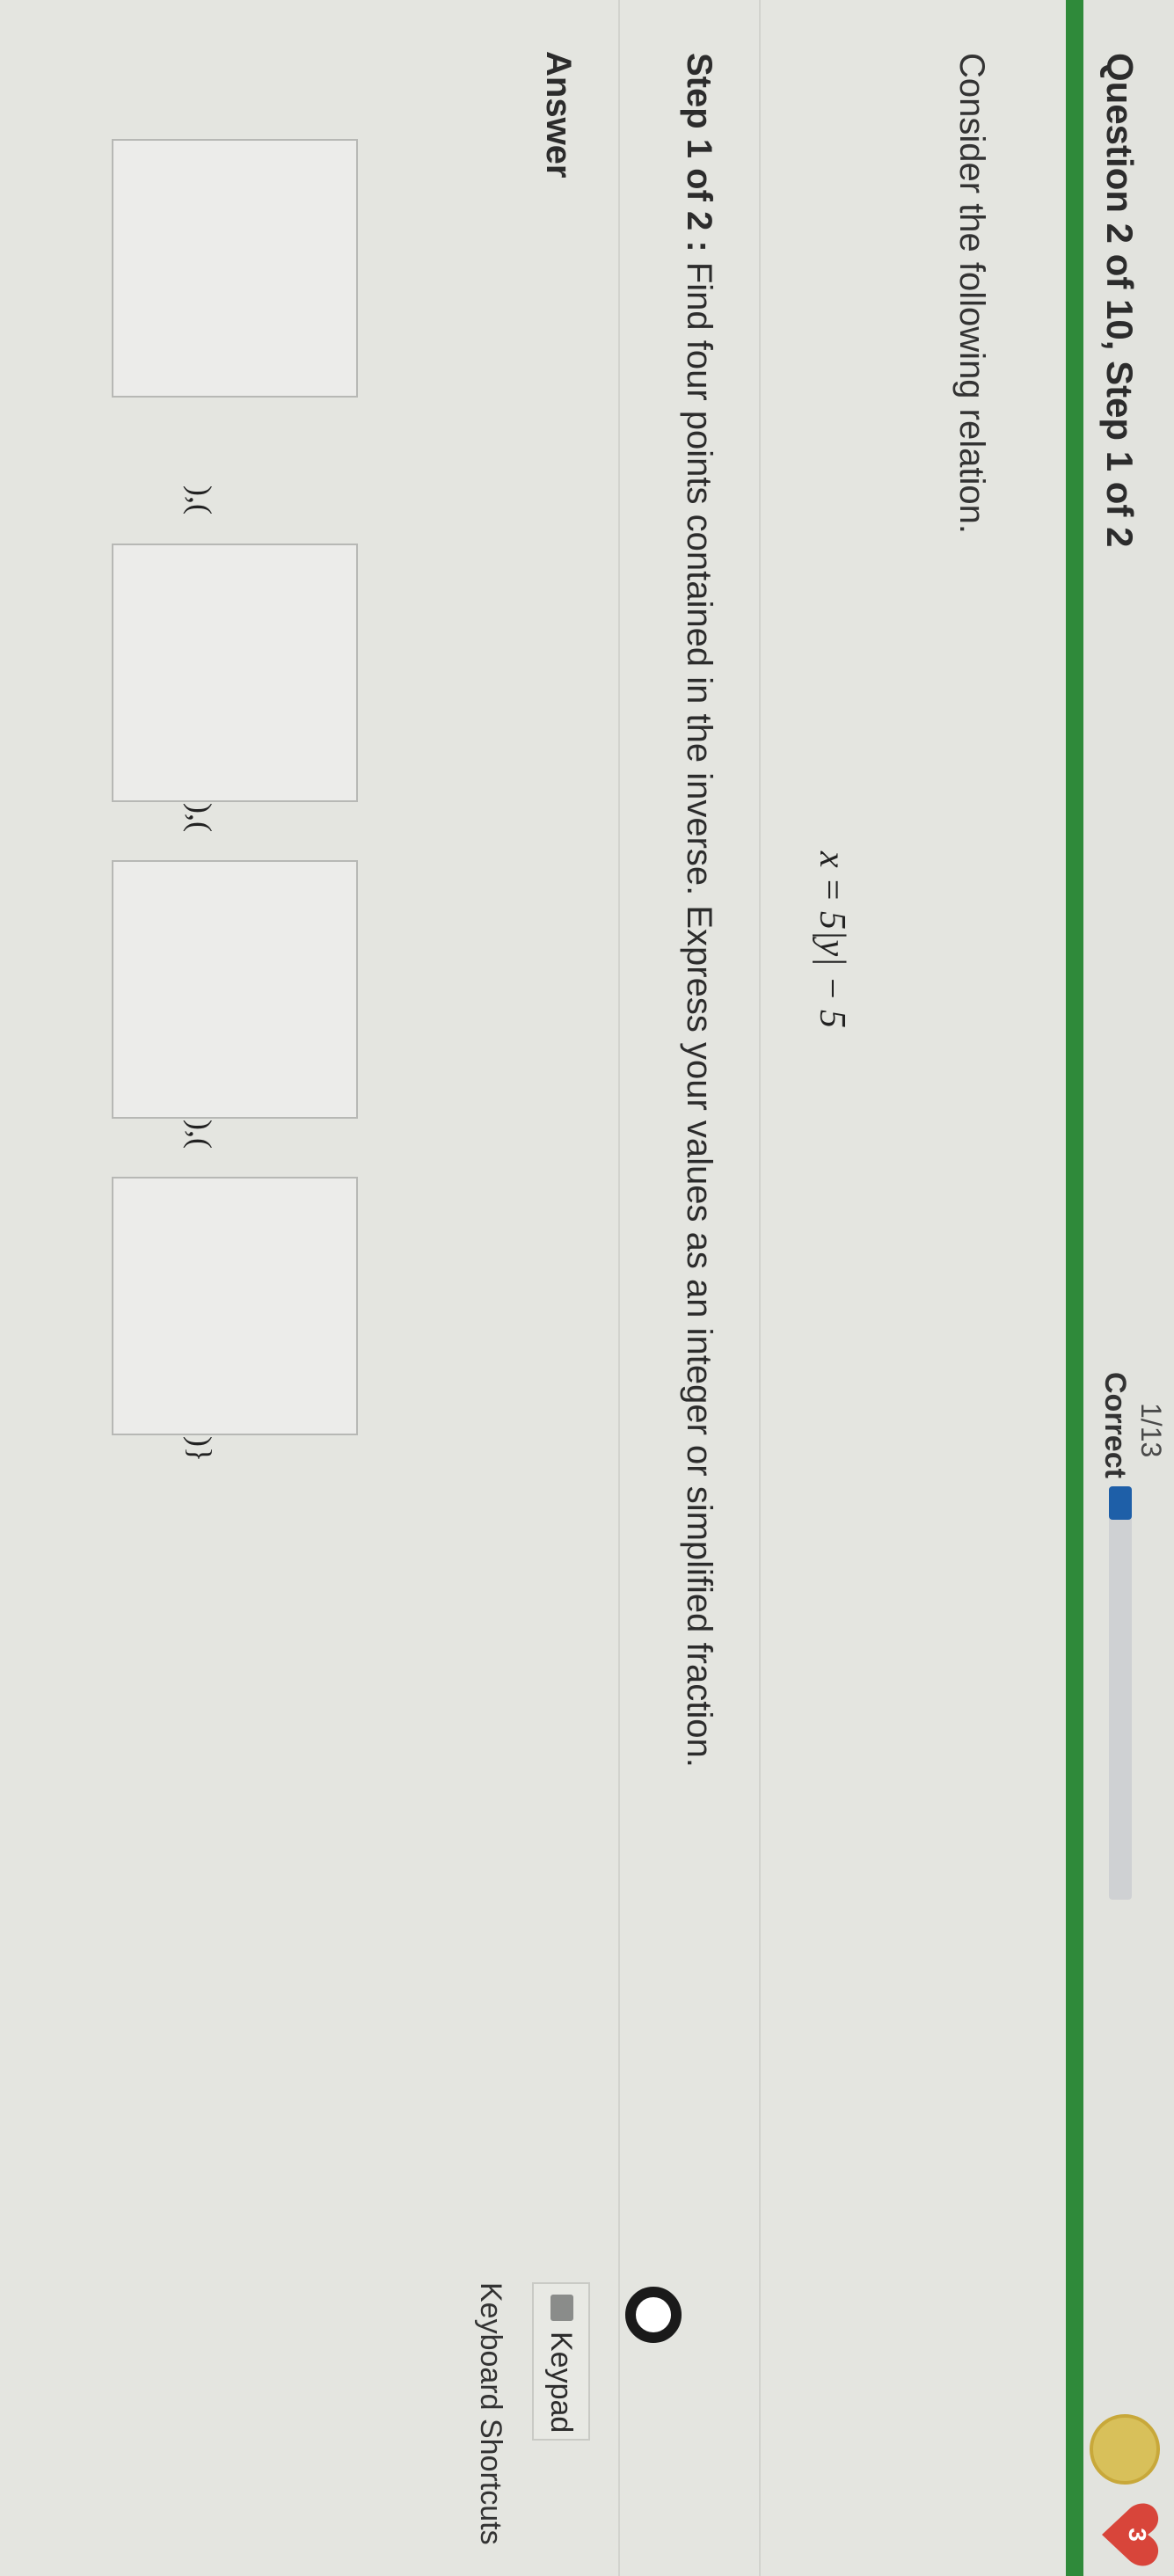 Image resolution: width=1174 pixels, height=2576 pixels. I want to click on step-label: Step 1 of 2 :, so click(699, 152).